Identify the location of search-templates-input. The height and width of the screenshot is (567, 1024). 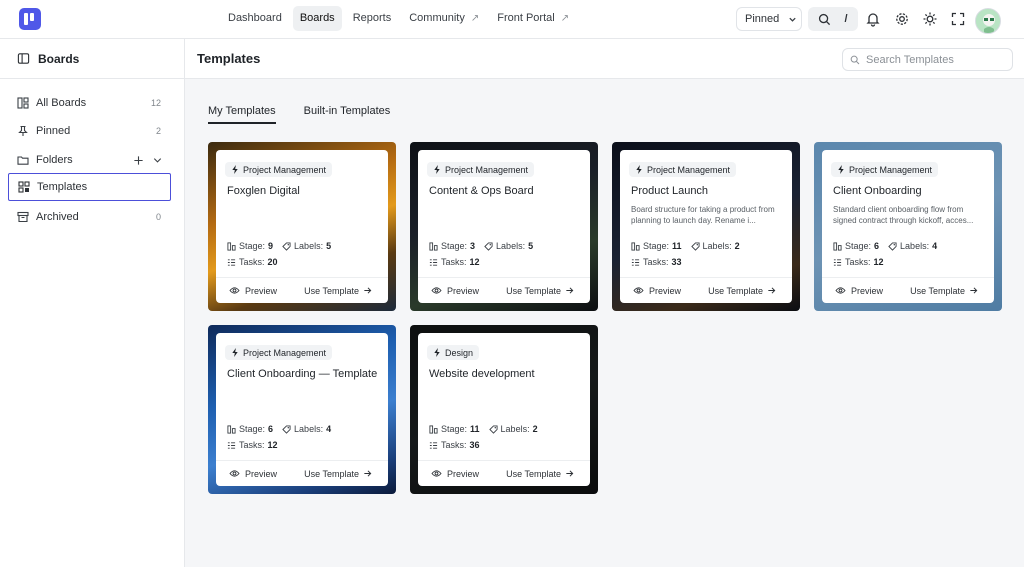
(936, 59).